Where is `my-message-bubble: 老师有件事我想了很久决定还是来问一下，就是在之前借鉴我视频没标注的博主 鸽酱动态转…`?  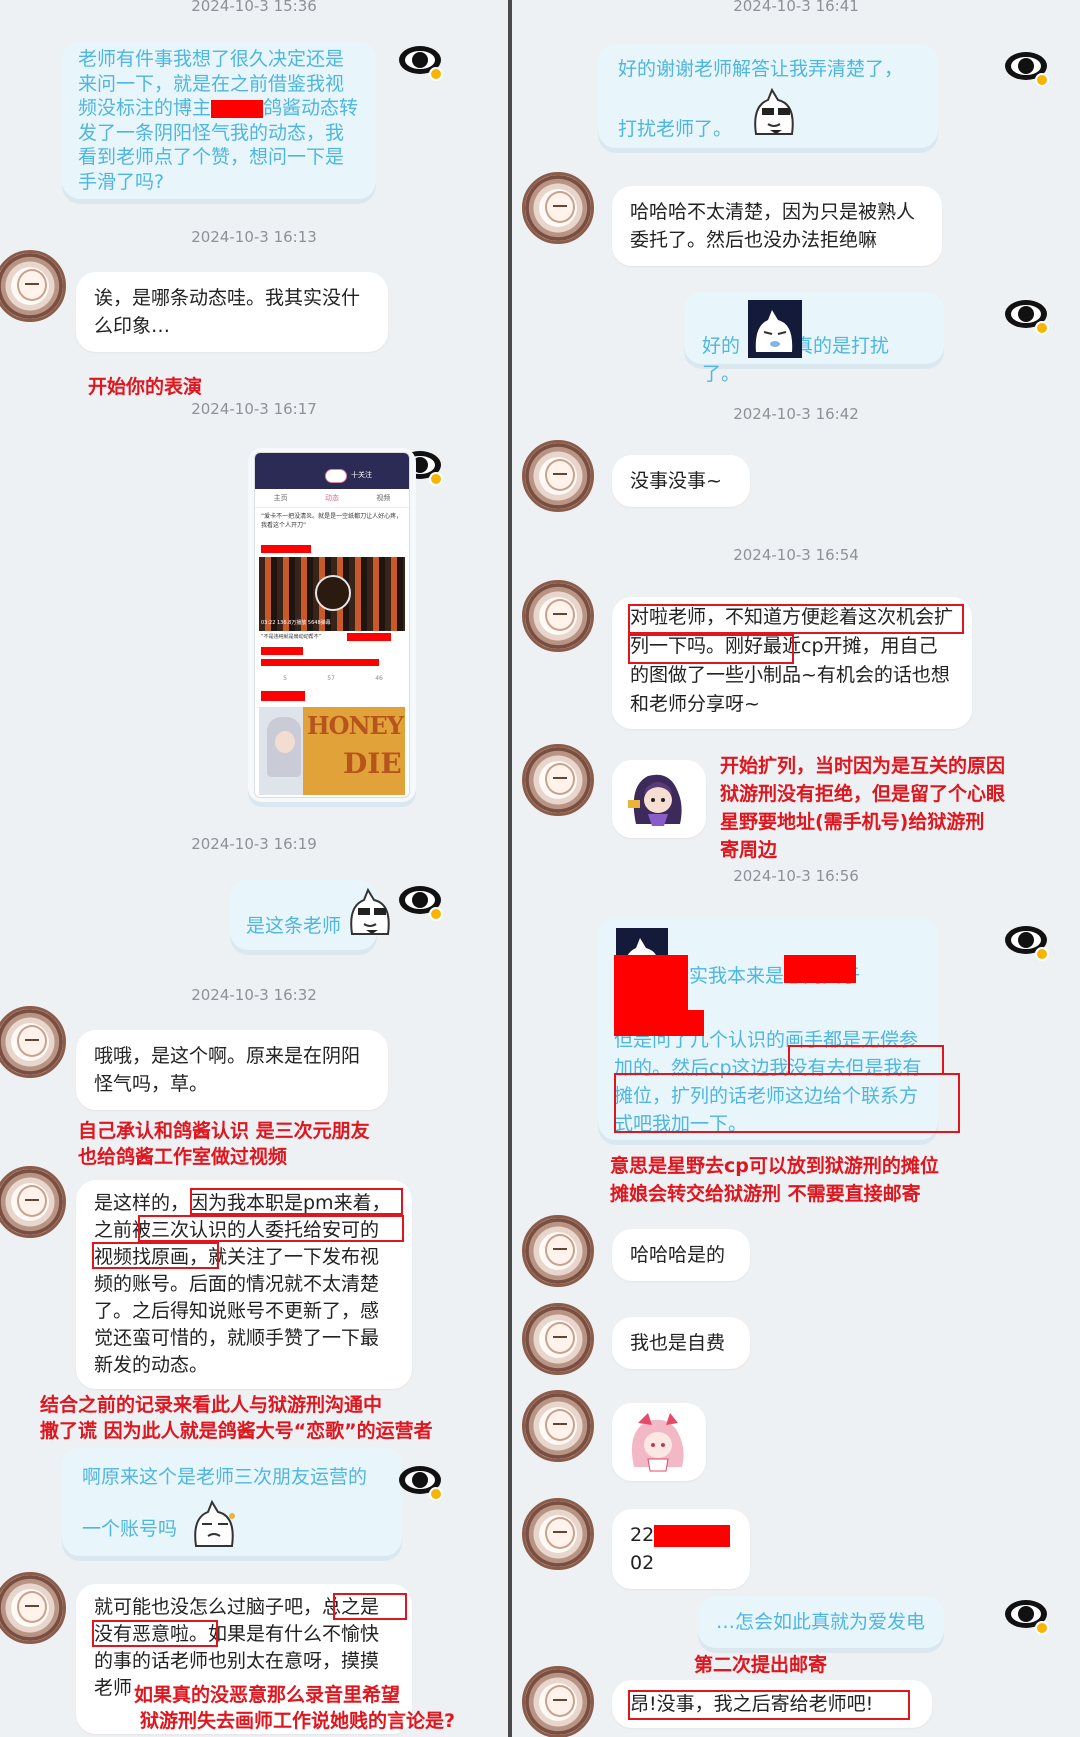 my-message-bubble: 老师有件事我想了很久决定还是来问一下，就是在之前借鉴我视频没标注的博主 鸽酱动态转… is located at coordinates (219, 120).